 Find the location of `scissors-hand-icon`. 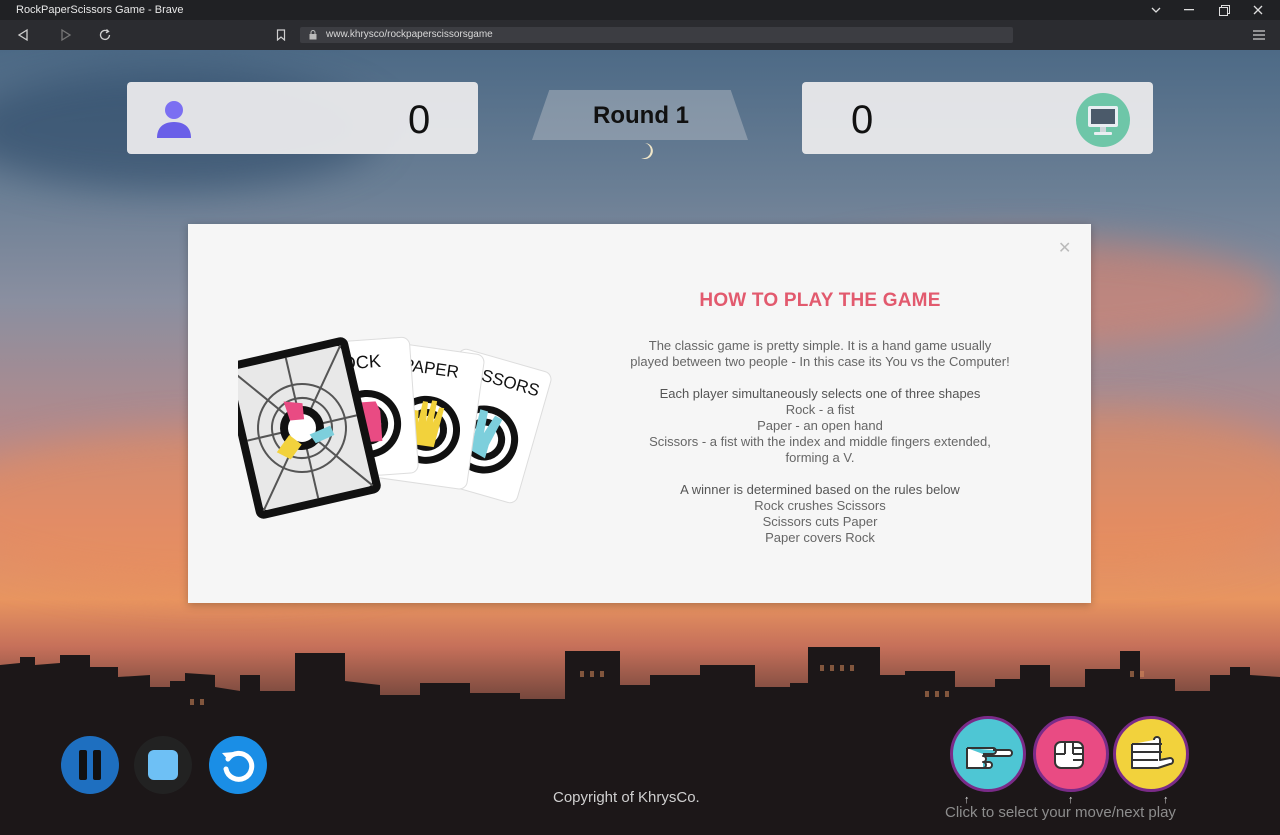

scissors-hand-icon is located at coordinates (989, 758).